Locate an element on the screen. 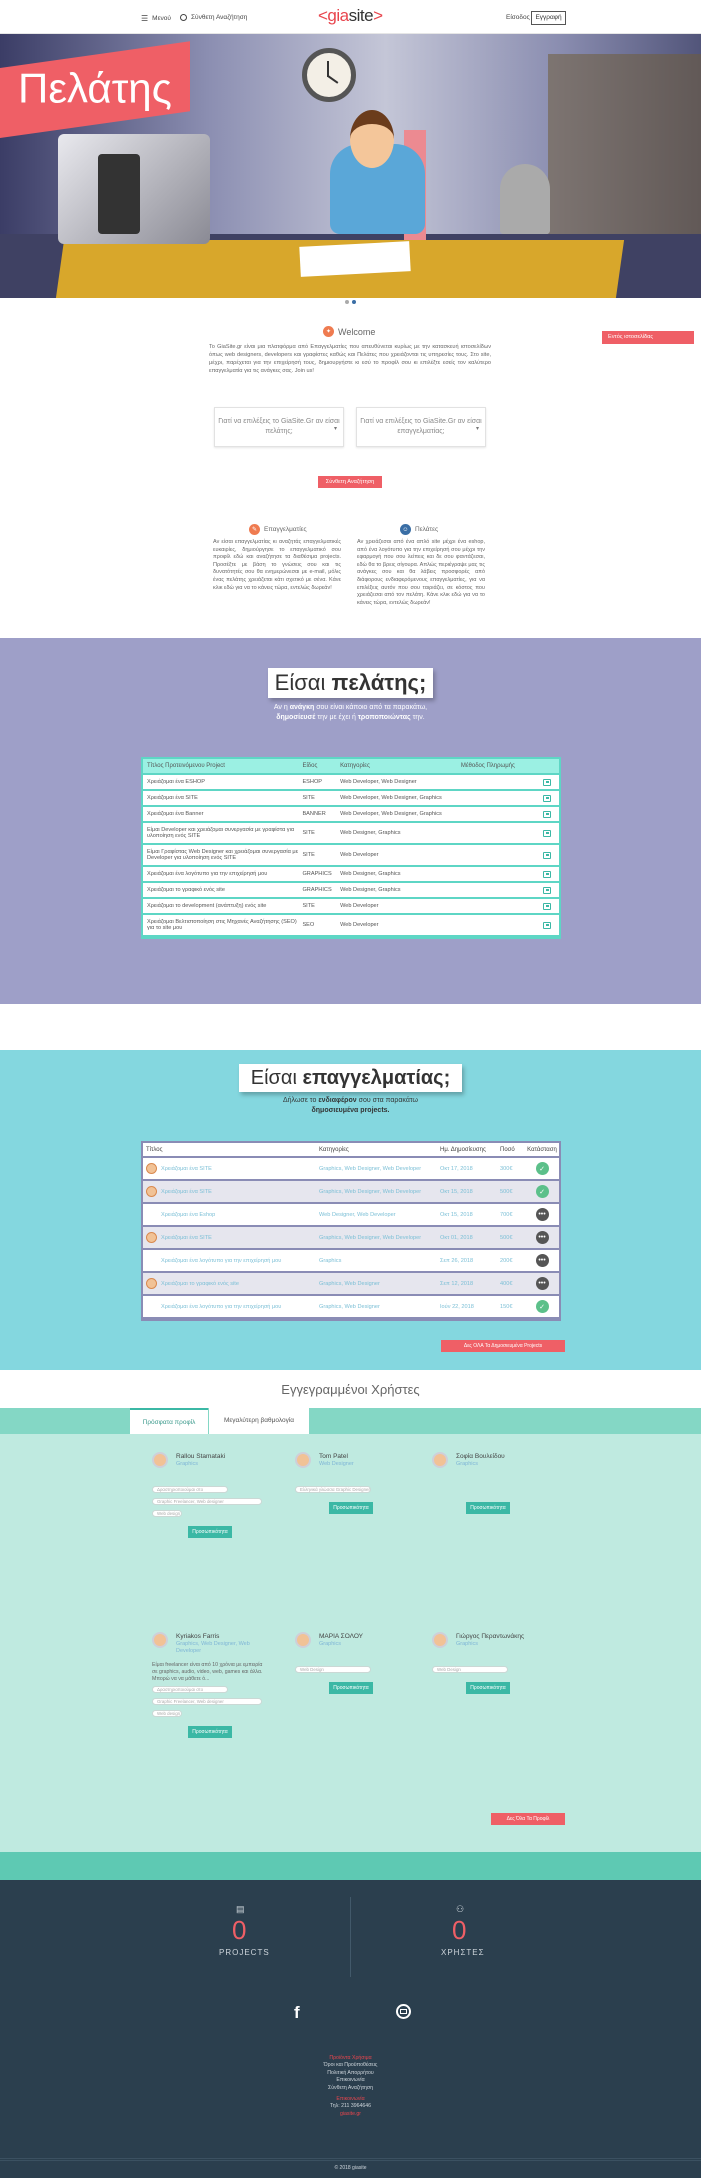 The image size is (701, 2178). logo-part-bracket: > is located at coordinates (378, 15).